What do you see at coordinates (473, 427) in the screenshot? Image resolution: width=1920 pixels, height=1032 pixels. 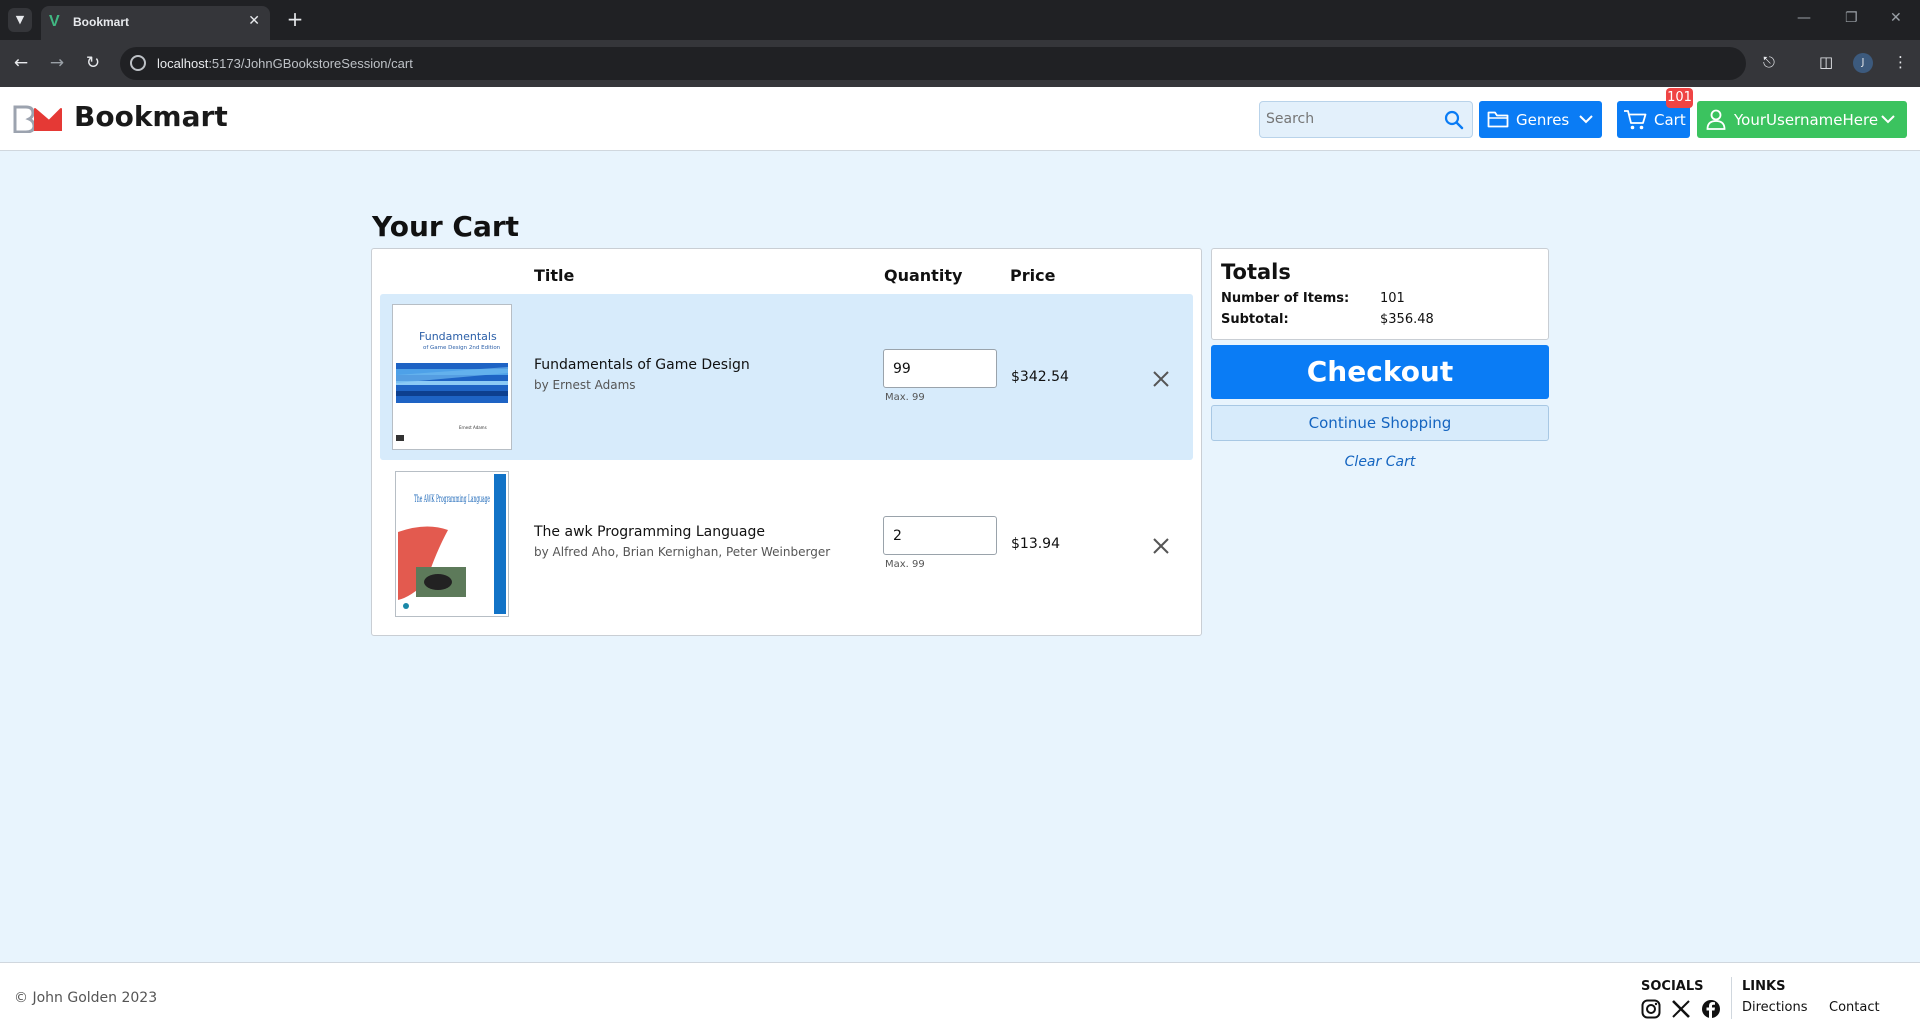 I see `svg-text: Ernest Adams` at bounding box center [473, 427].